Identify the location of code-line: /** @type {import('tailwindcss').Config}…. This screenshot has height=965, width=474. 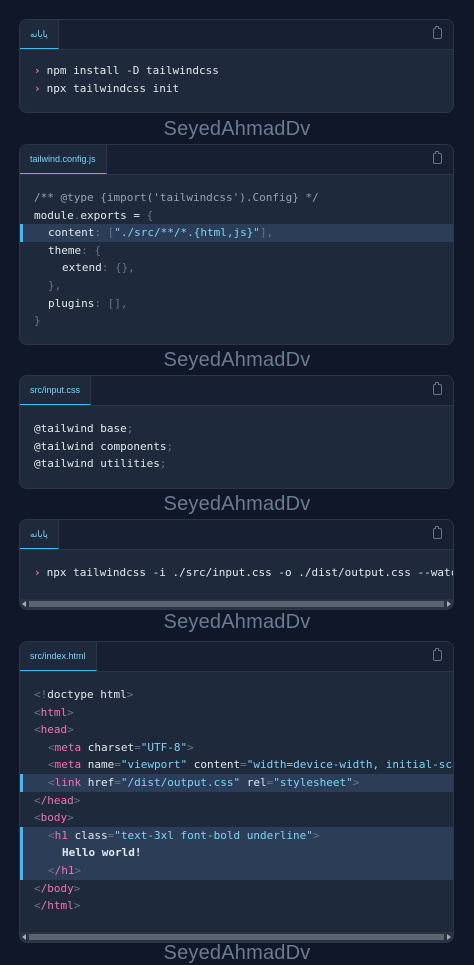
(176, 197).